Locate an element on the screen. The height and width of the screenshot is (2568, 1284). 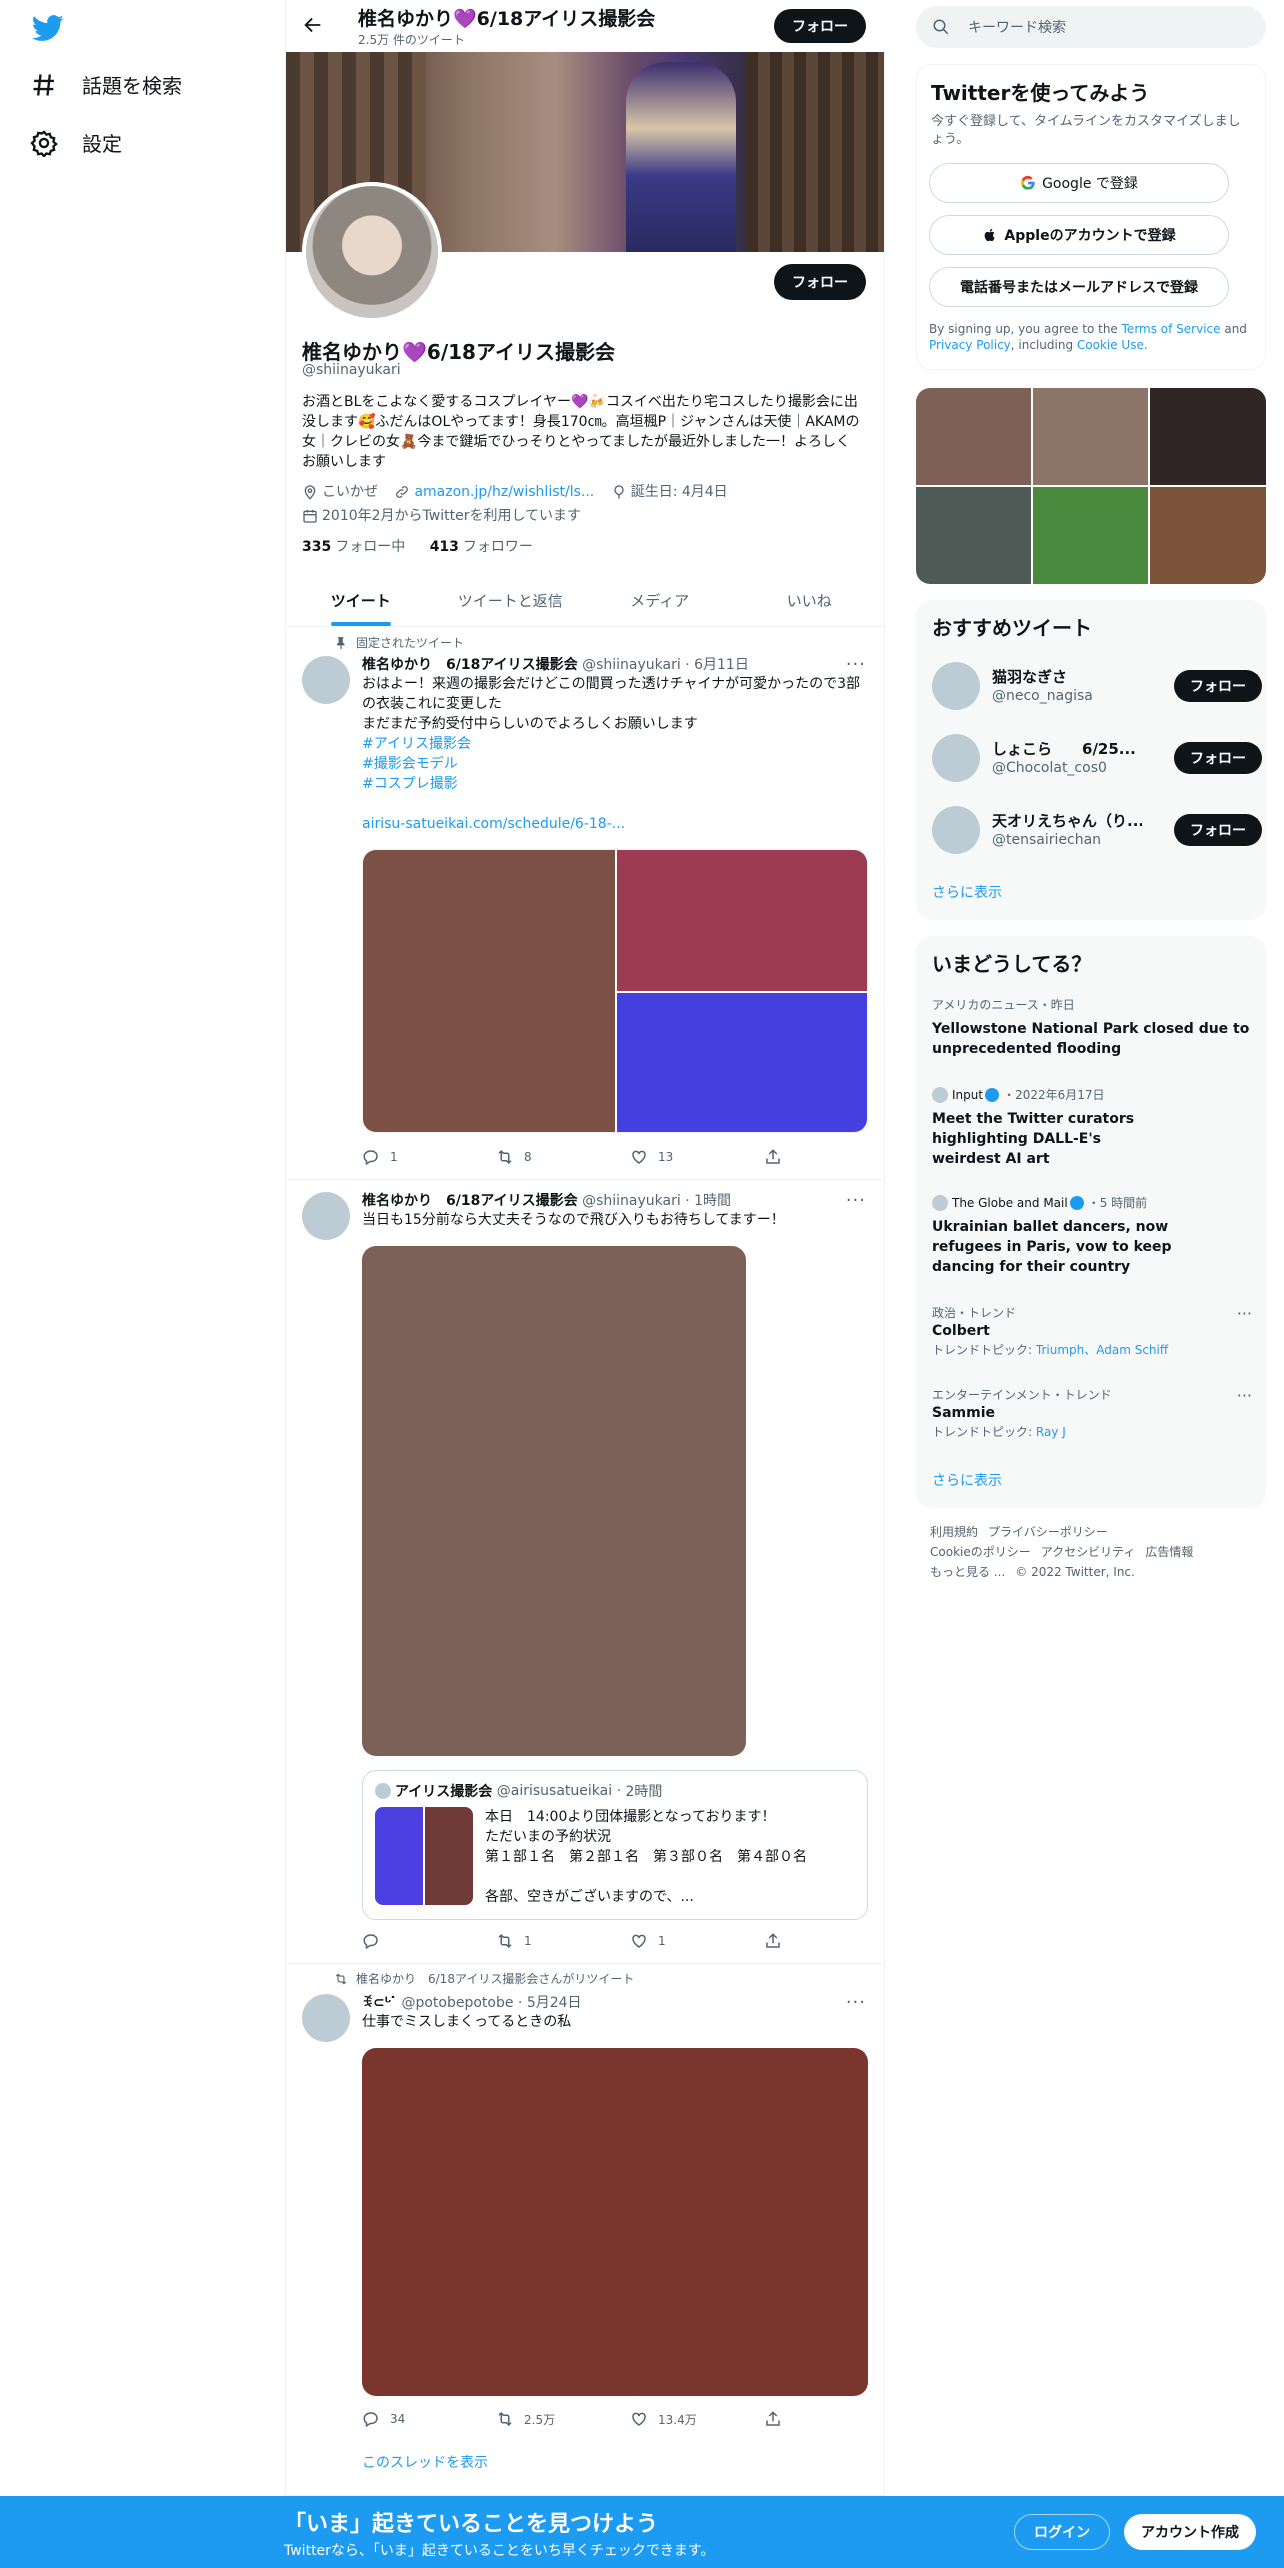
retweet-button: 2.5万 is located at coordinates (563, 2419).